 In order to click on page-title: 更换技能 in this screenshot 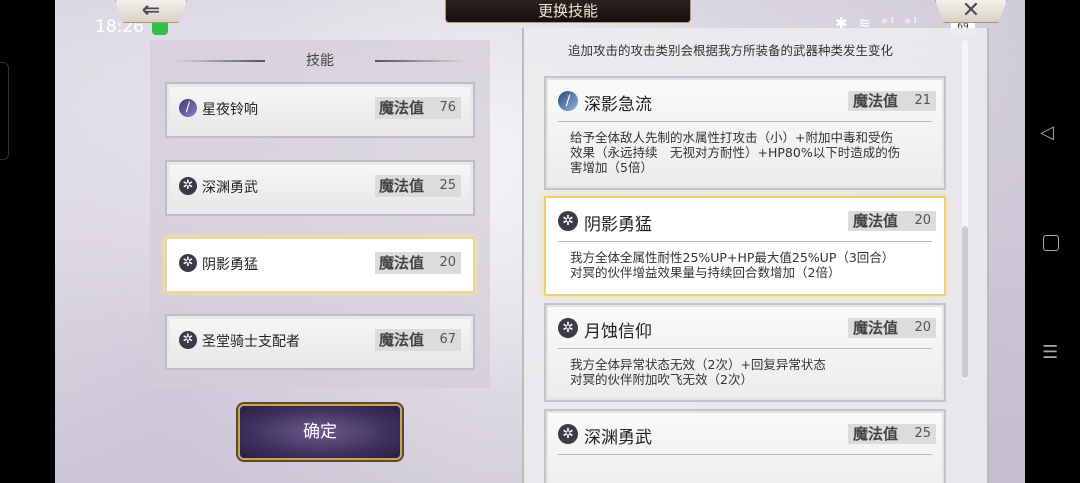, I will do `click(568, 11)`.